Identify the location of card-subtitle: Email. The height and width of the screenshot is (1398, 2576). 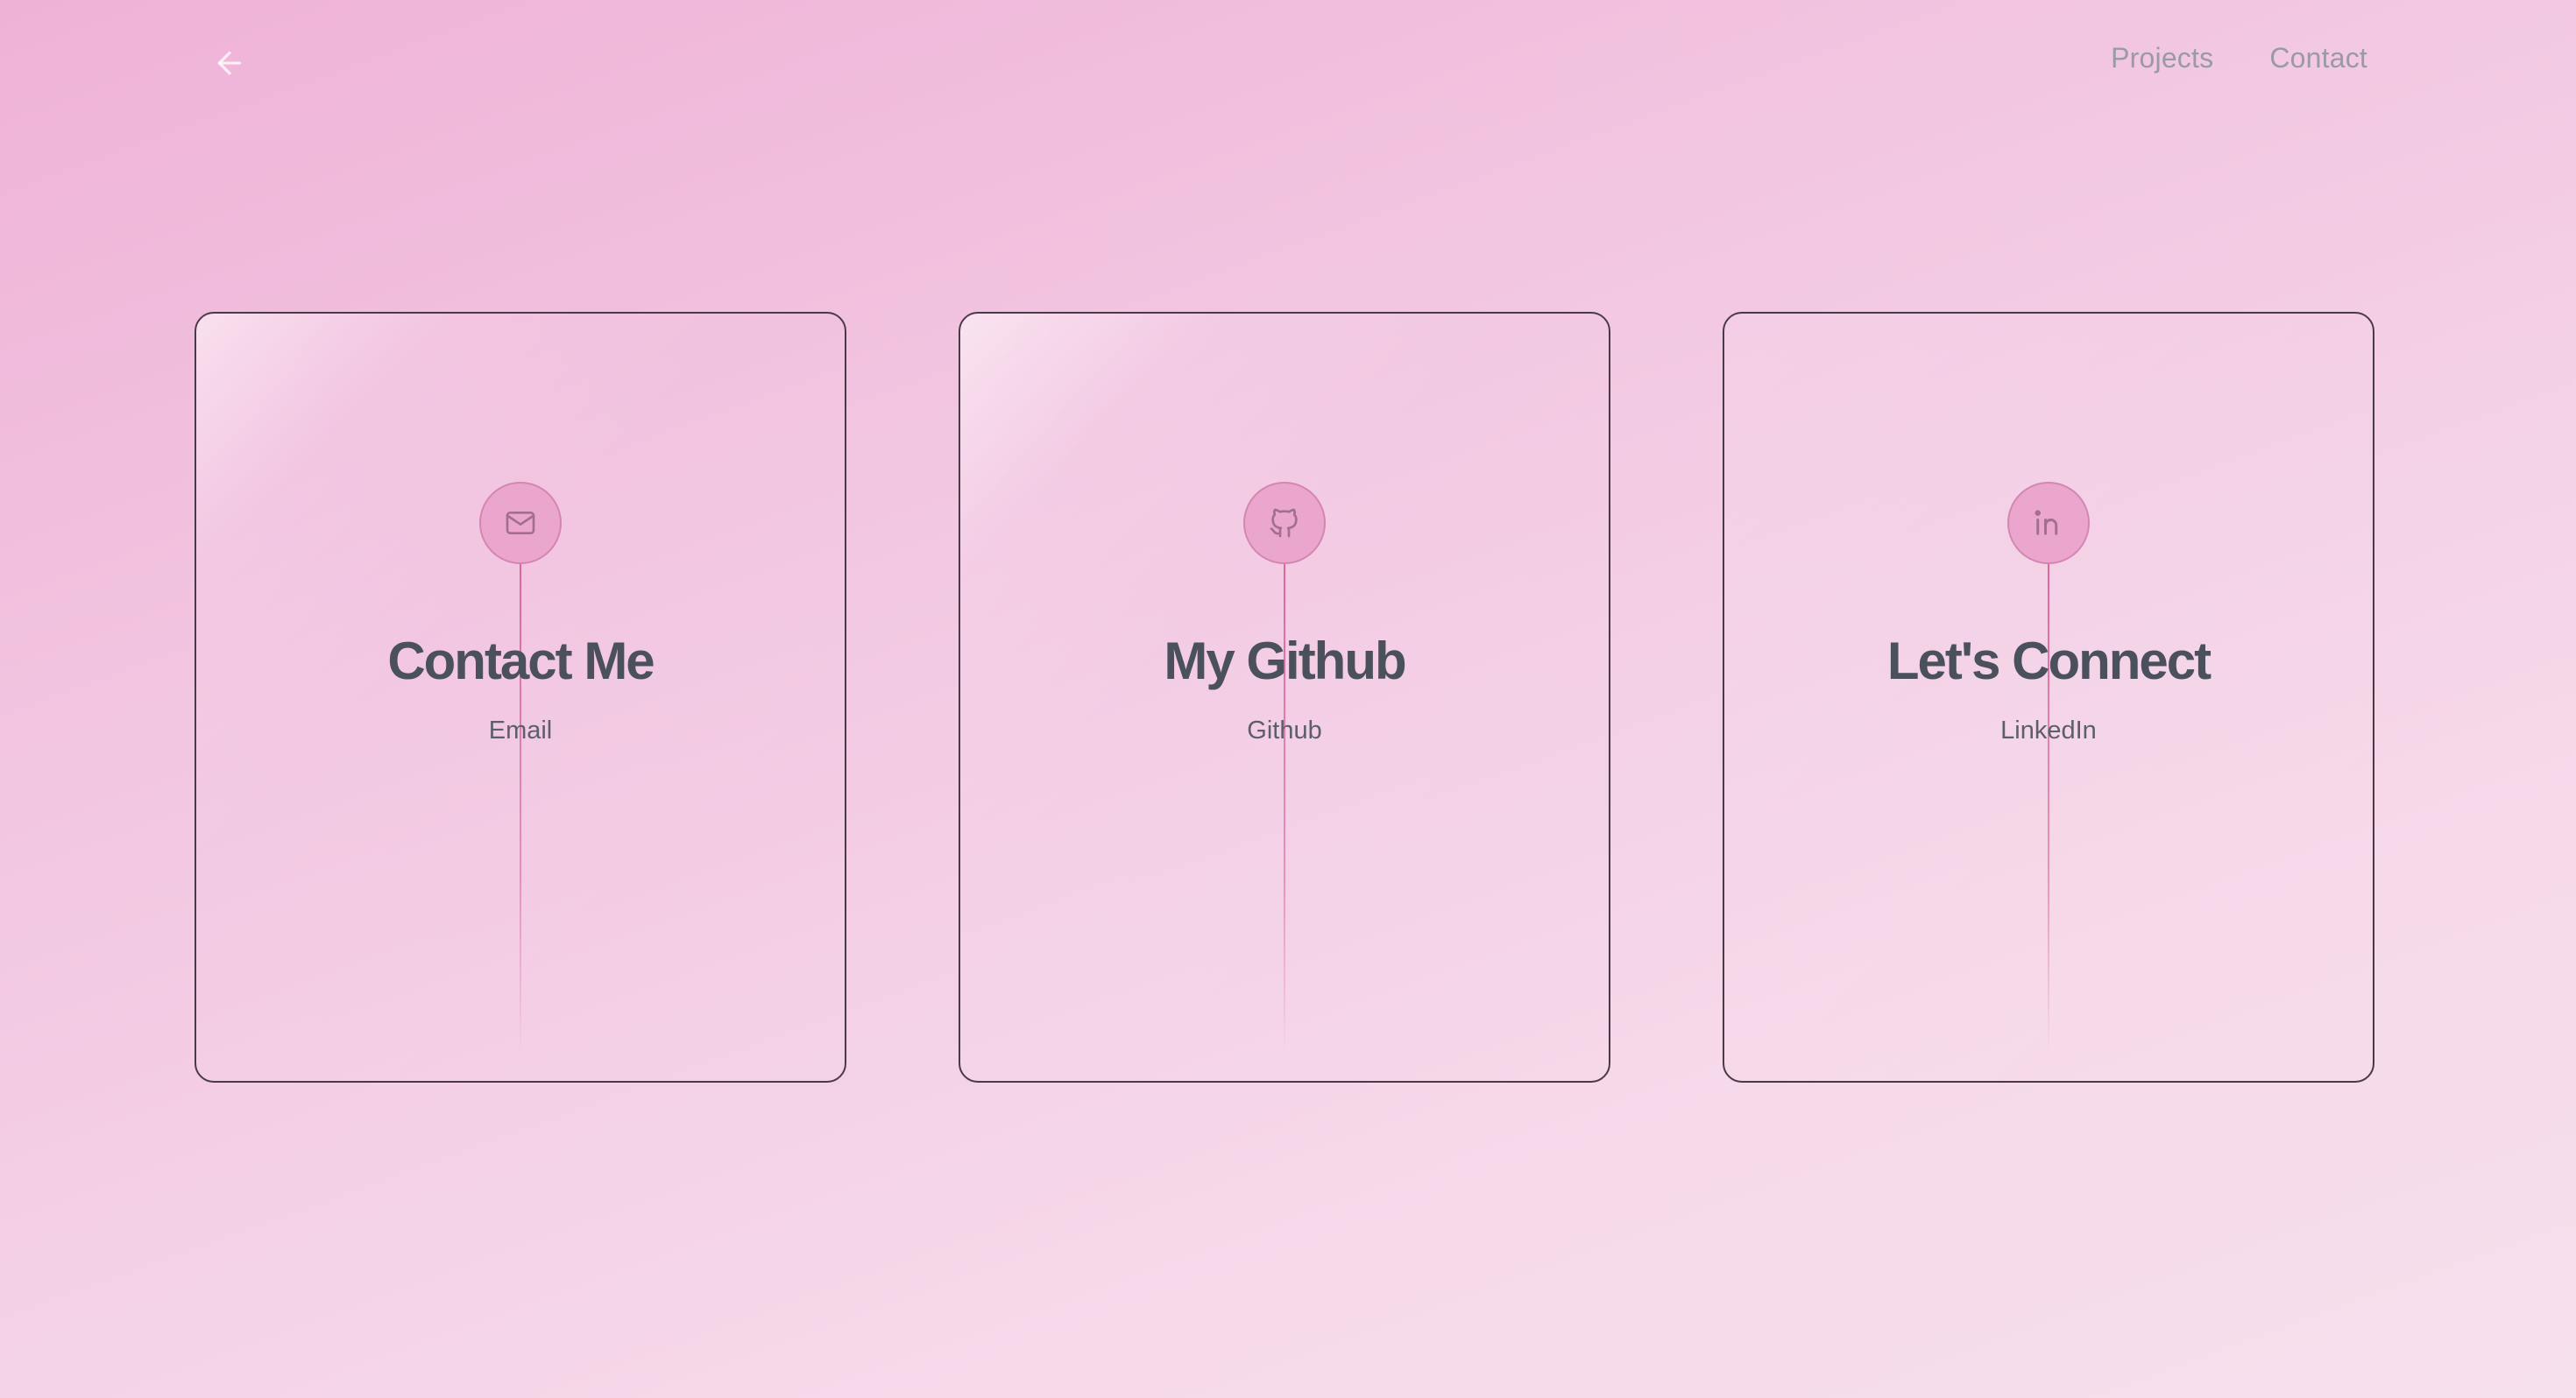
(520, 731).